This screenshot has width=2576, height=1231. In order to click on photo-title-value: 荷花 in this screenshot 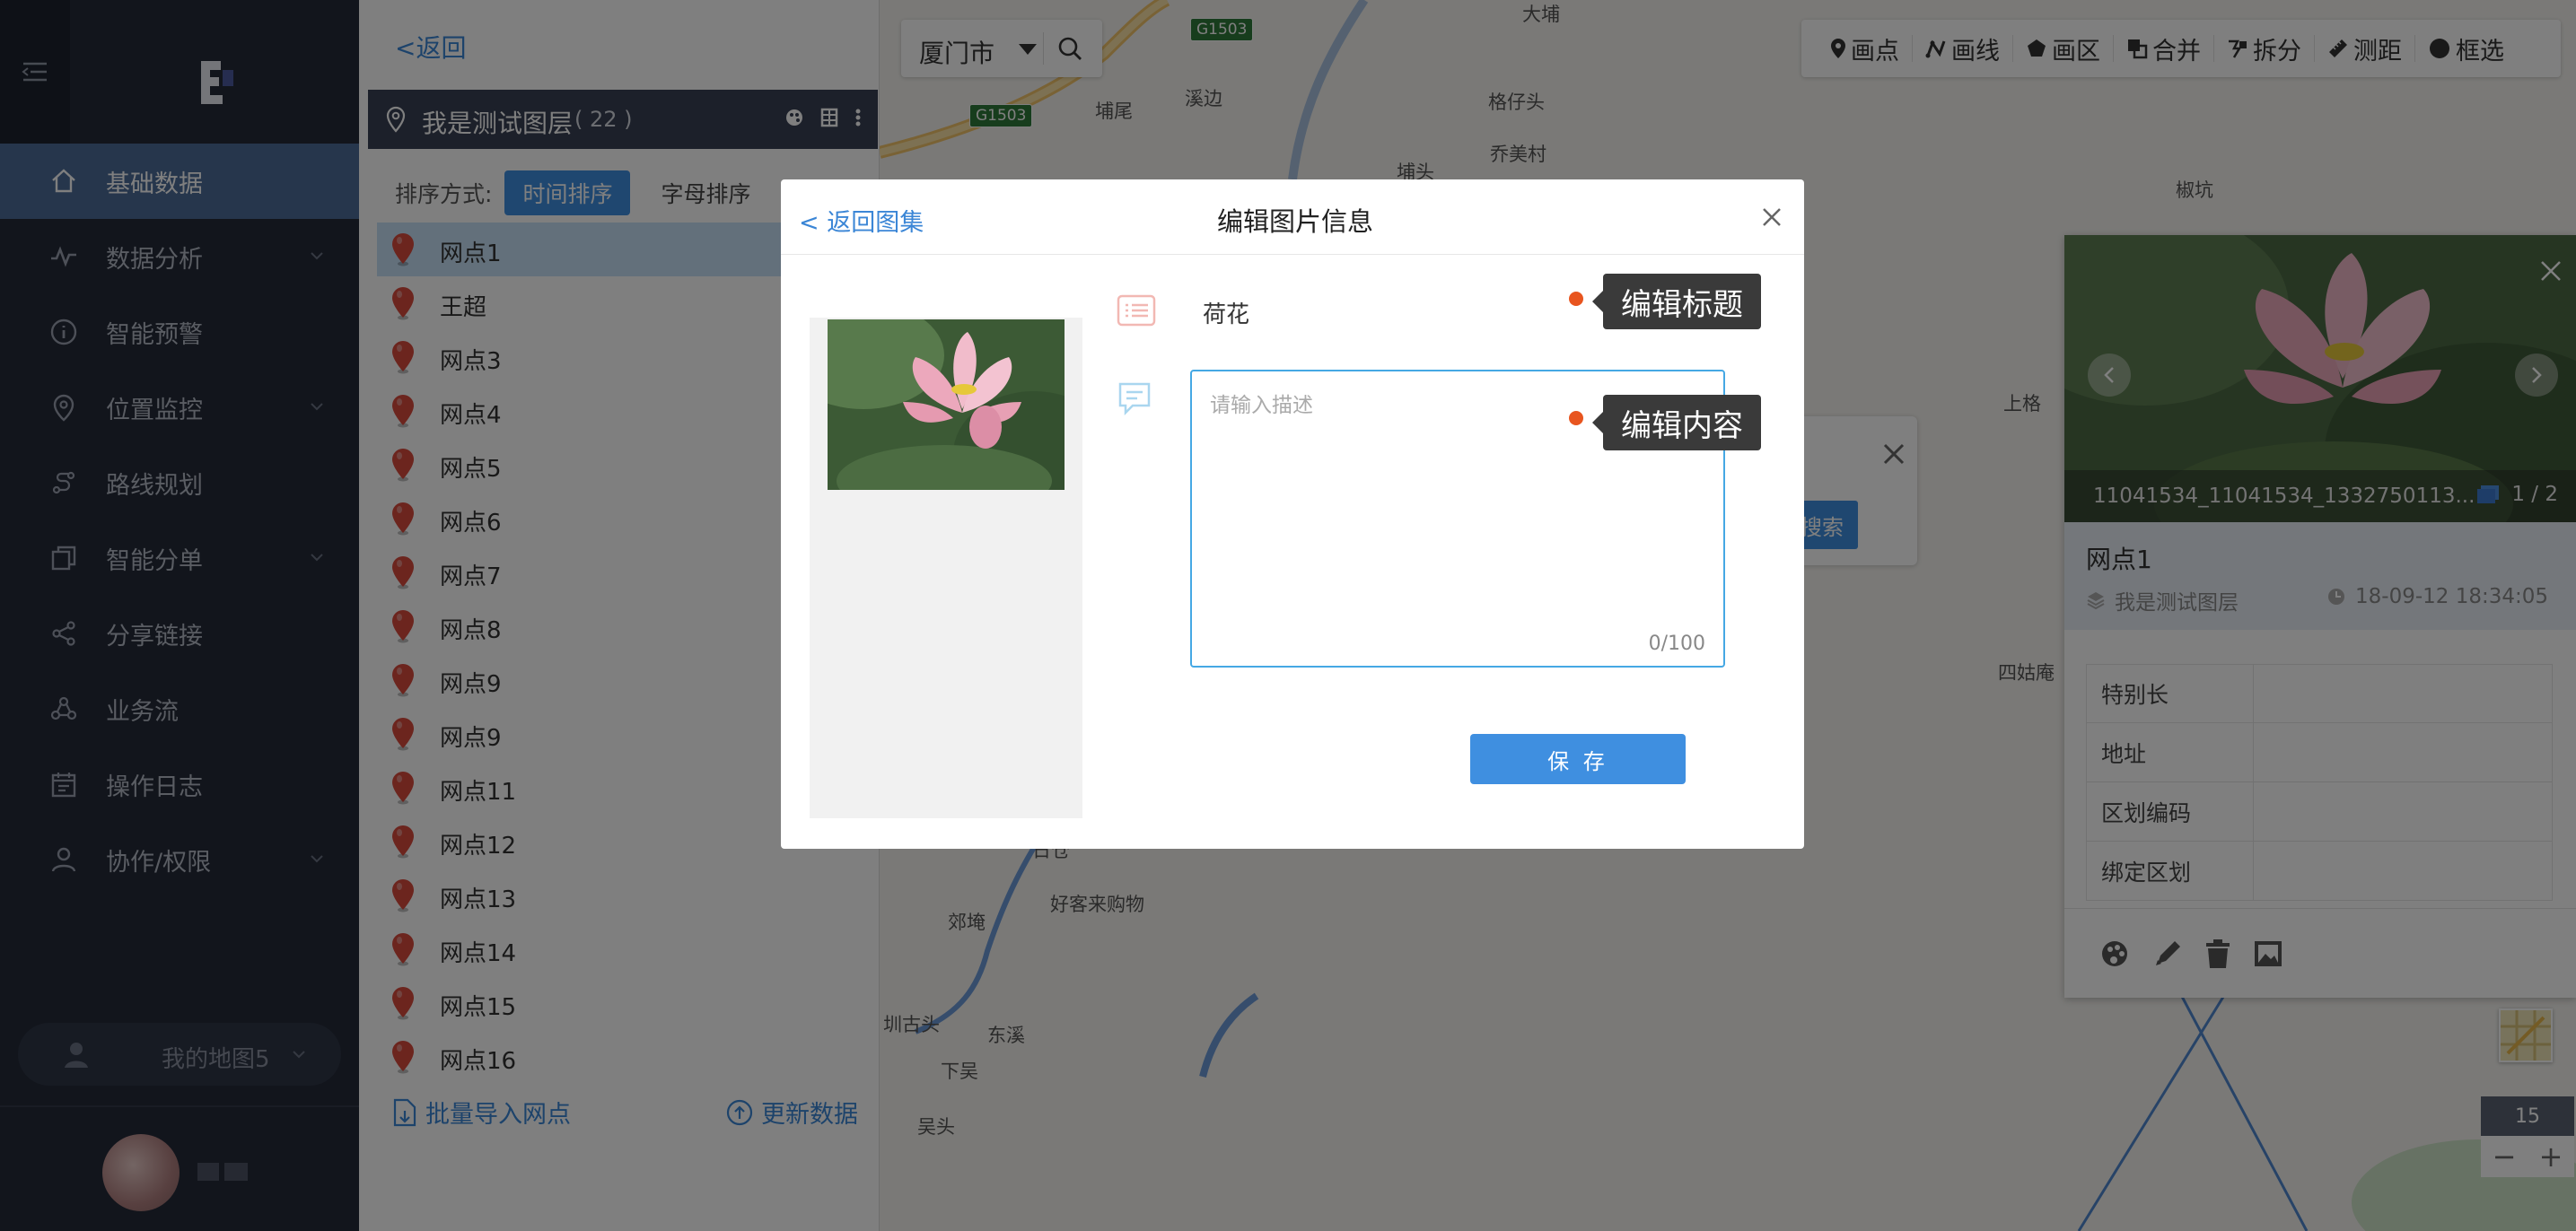, I will do `click(1226, 312)`.